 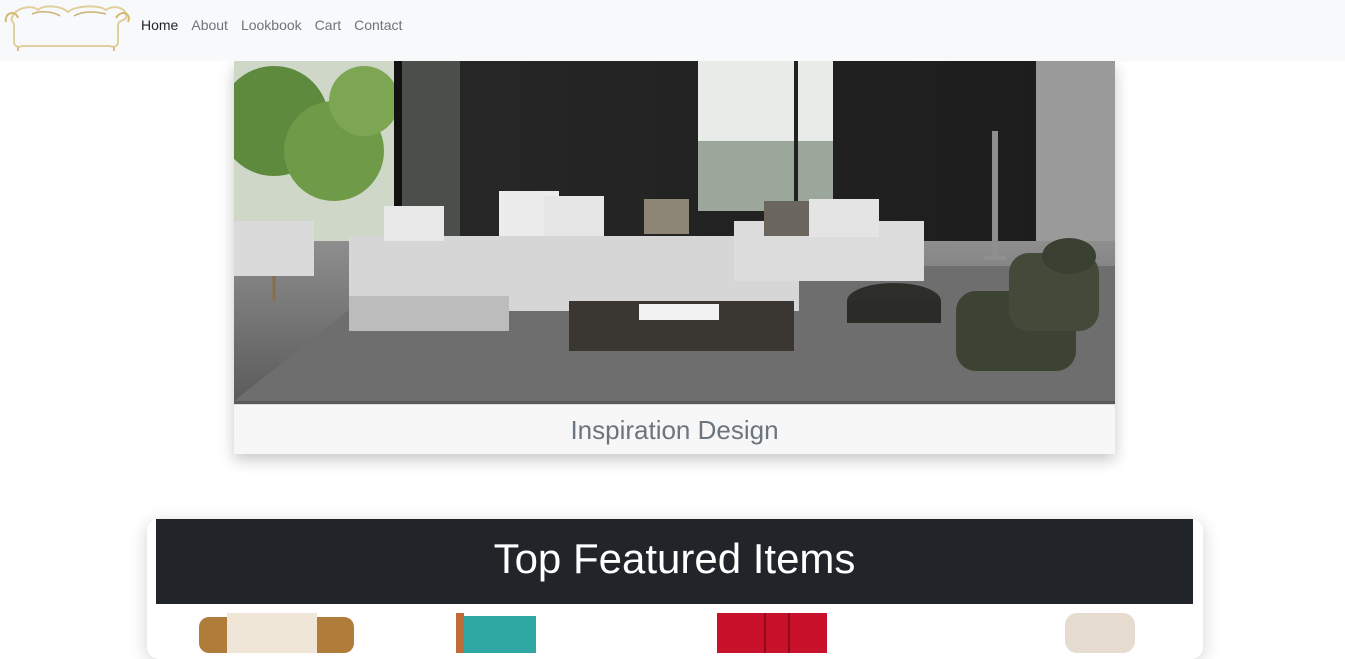 What do you see at coordinates (674, 558) in the screenshot?
I see `featured-title: Top Featured Items` at bounding box center [674, 558].